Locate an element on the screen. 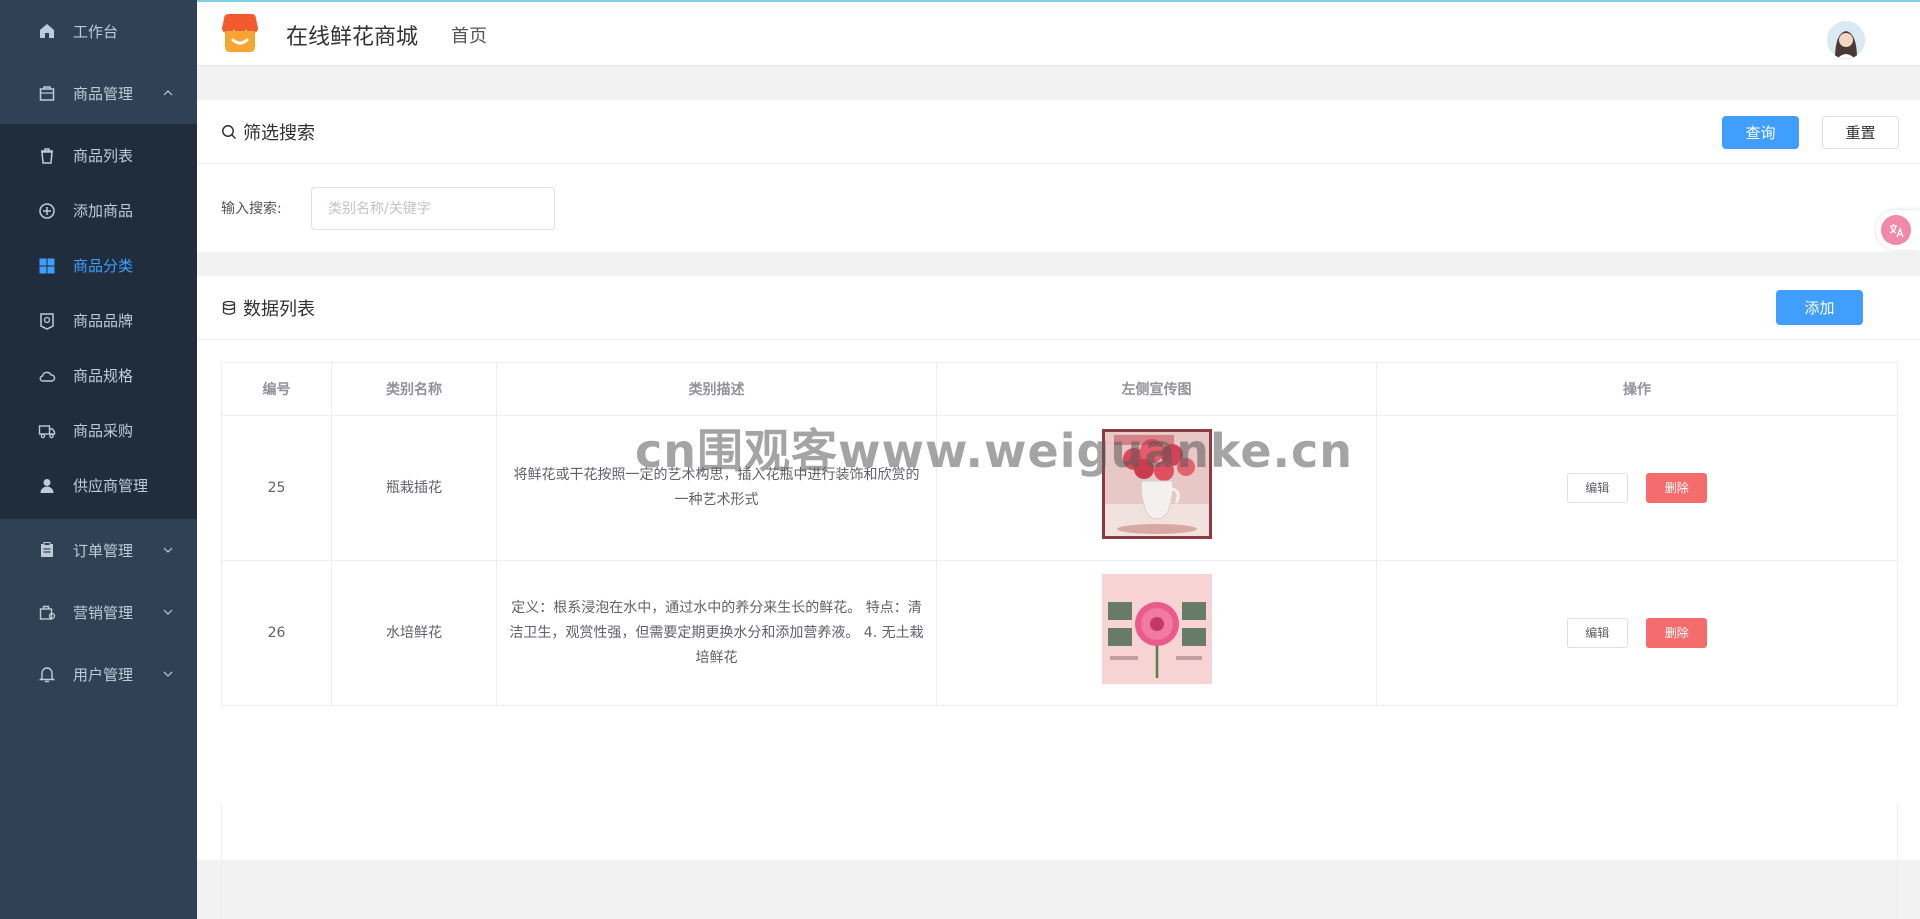 The image size is (1920, 919). category-image-gerbera is located at coordinates (1156, 628).